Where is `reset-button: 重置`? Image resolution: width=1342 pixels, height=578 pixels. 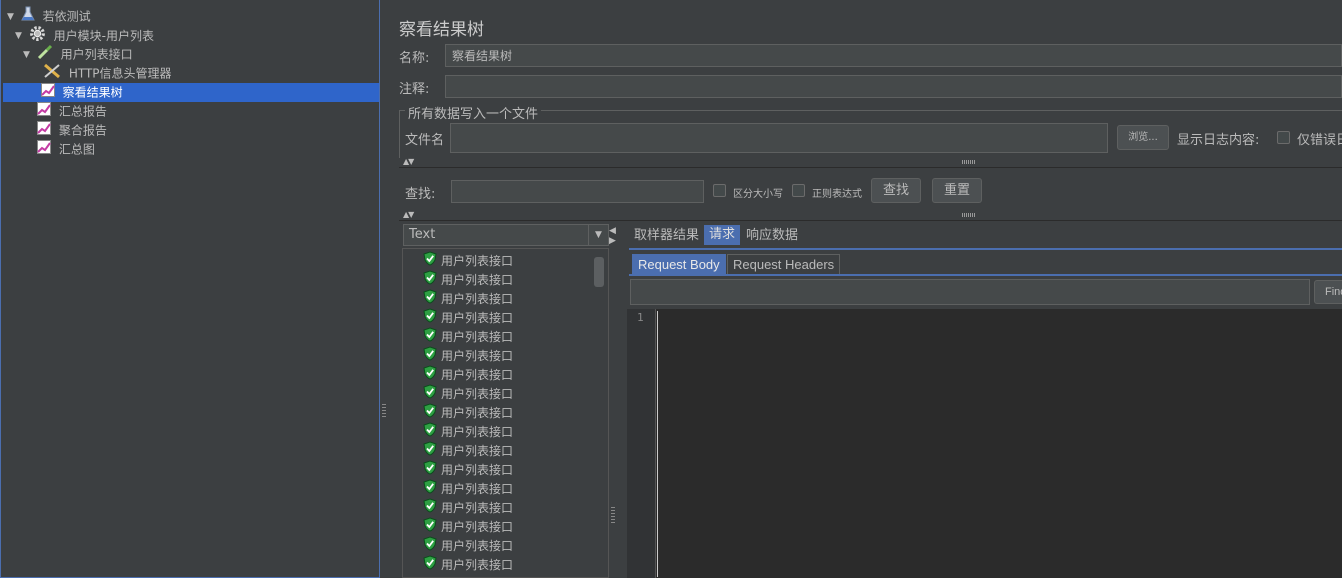 reset-button: 重置 is located at coordinates (957, 190).